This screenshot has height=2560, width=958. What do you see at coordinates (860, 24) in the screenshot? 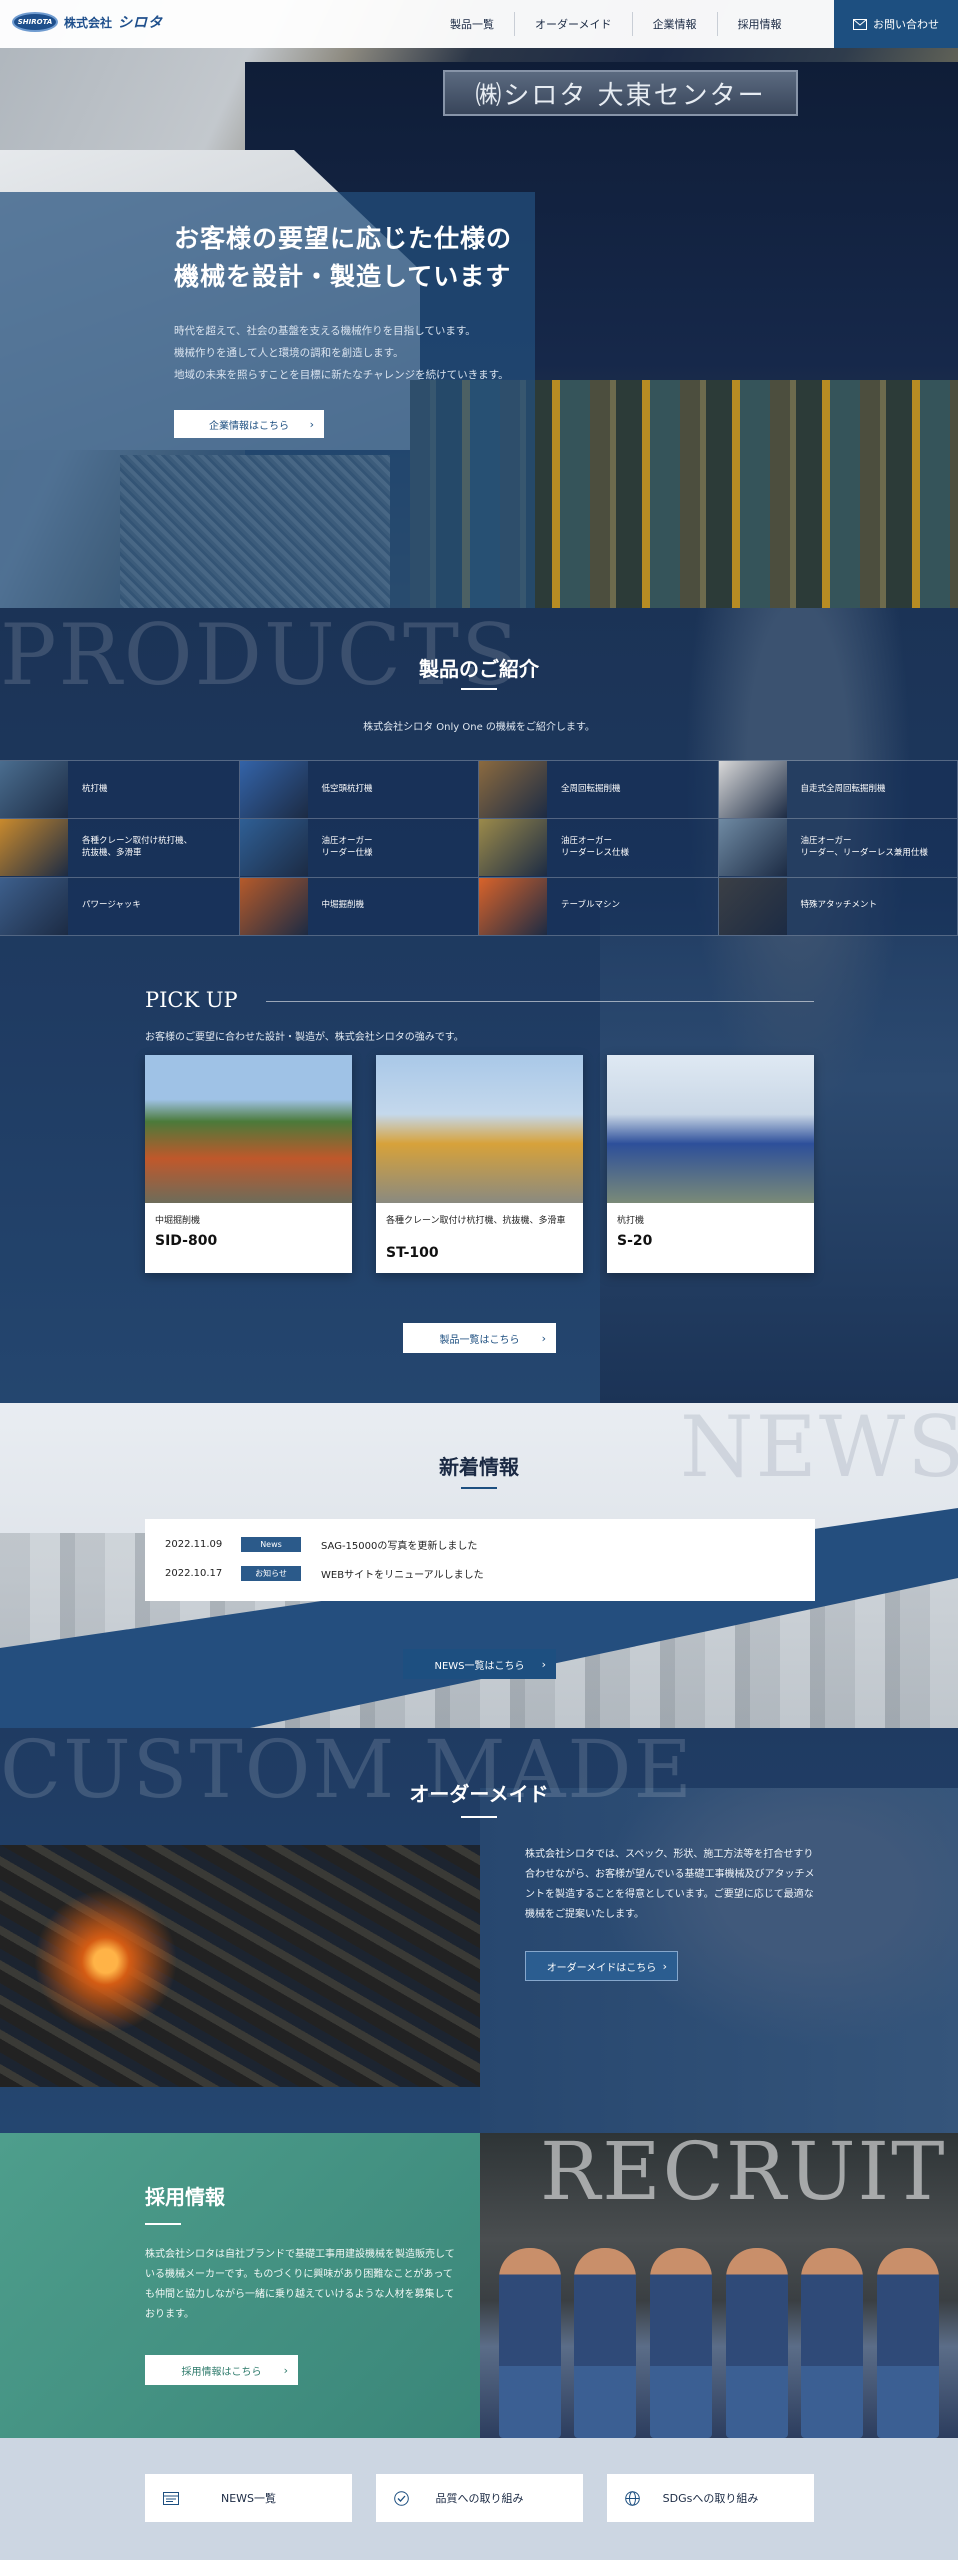
I see `mail-icon` at bounding box center [860, 24].